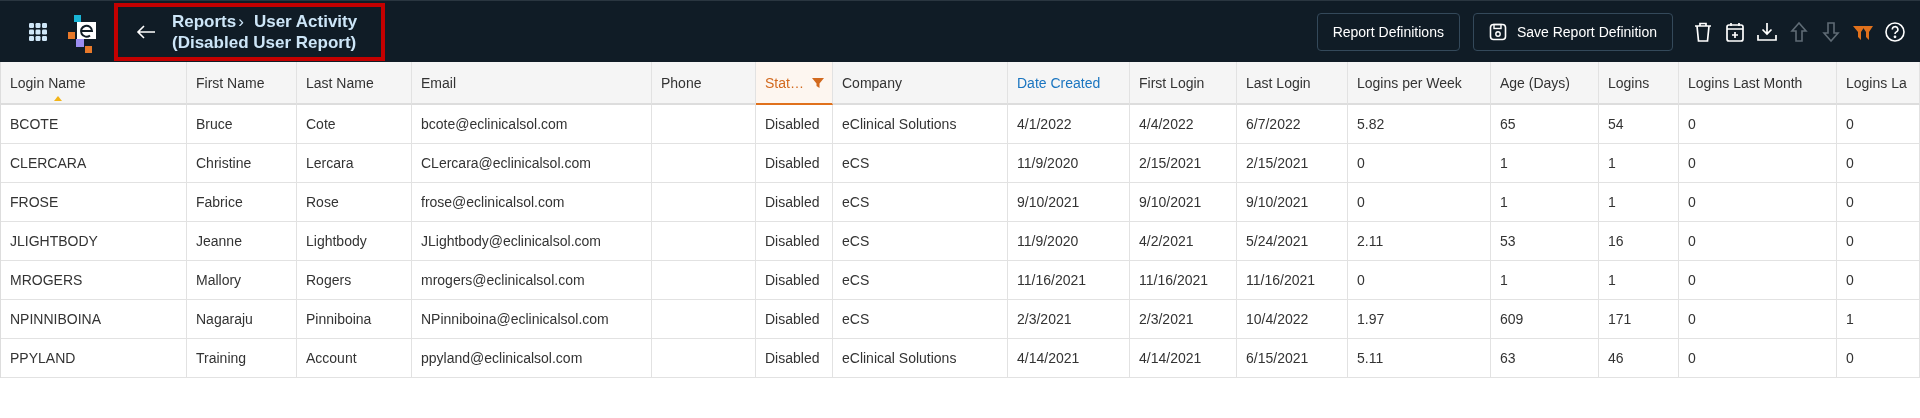  I want to click on table-cell: Rose, so click(354, 202).